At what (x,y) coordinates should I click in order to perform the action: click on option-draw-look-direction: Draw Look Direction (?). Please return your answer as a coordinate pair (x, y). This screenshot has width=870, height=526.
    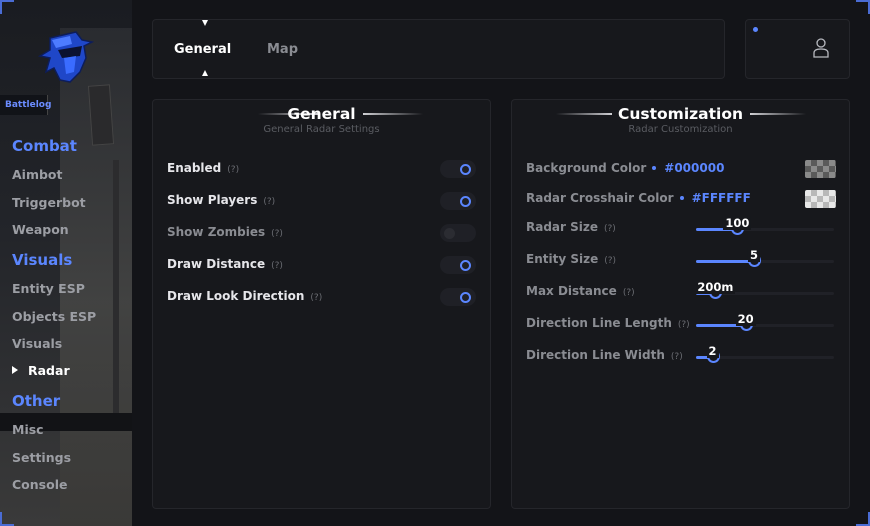
    Looking at the image, I should click on (244, 296).